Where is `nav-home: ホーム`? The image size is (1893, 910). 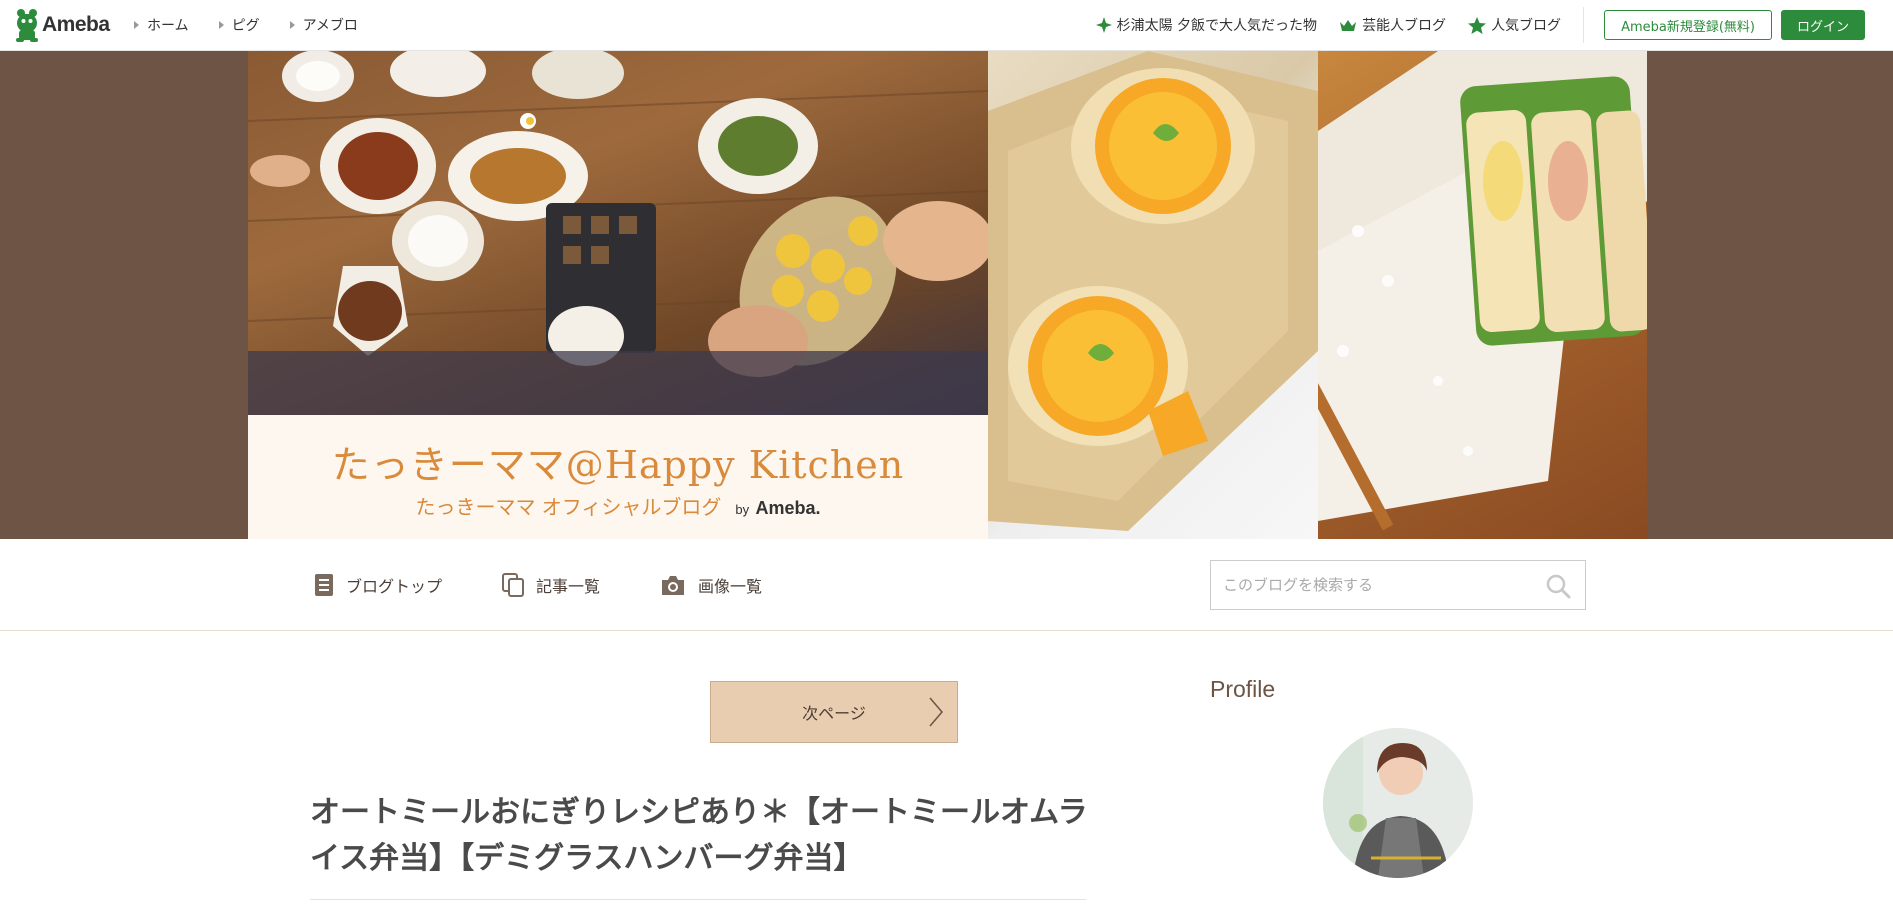
nav-home: ホーム is located at coordinates (161, 25).